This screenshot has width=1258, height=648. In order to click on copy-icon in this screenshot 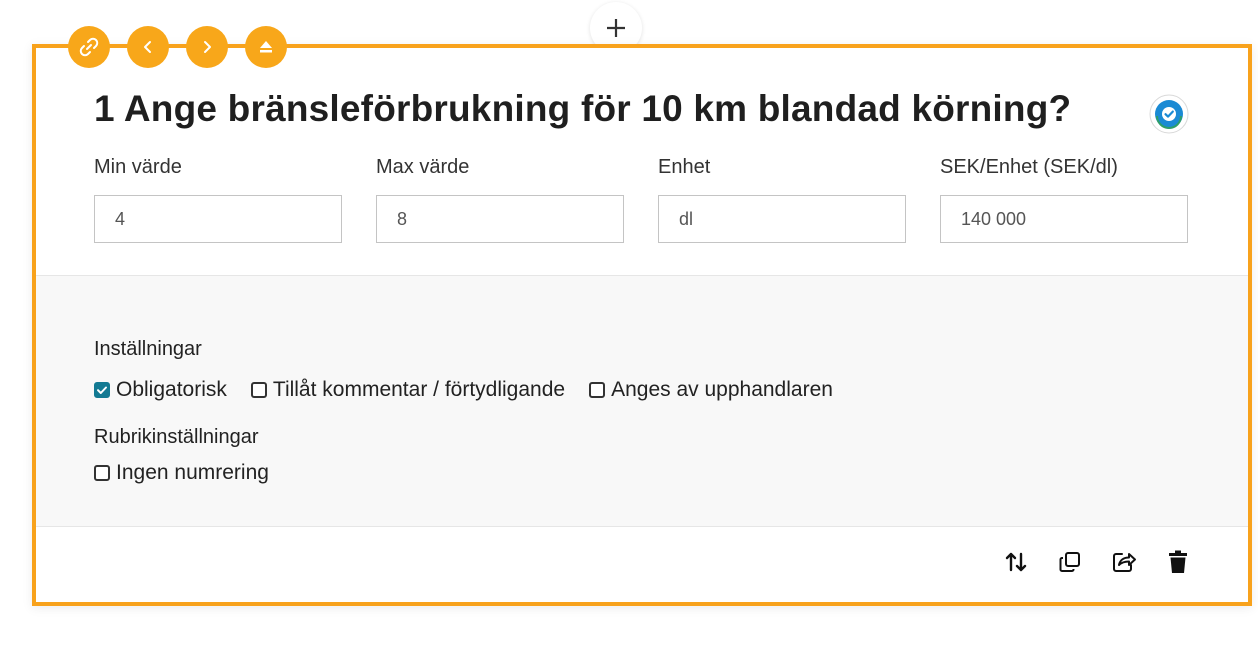, I will do `click(1069, 562)`.